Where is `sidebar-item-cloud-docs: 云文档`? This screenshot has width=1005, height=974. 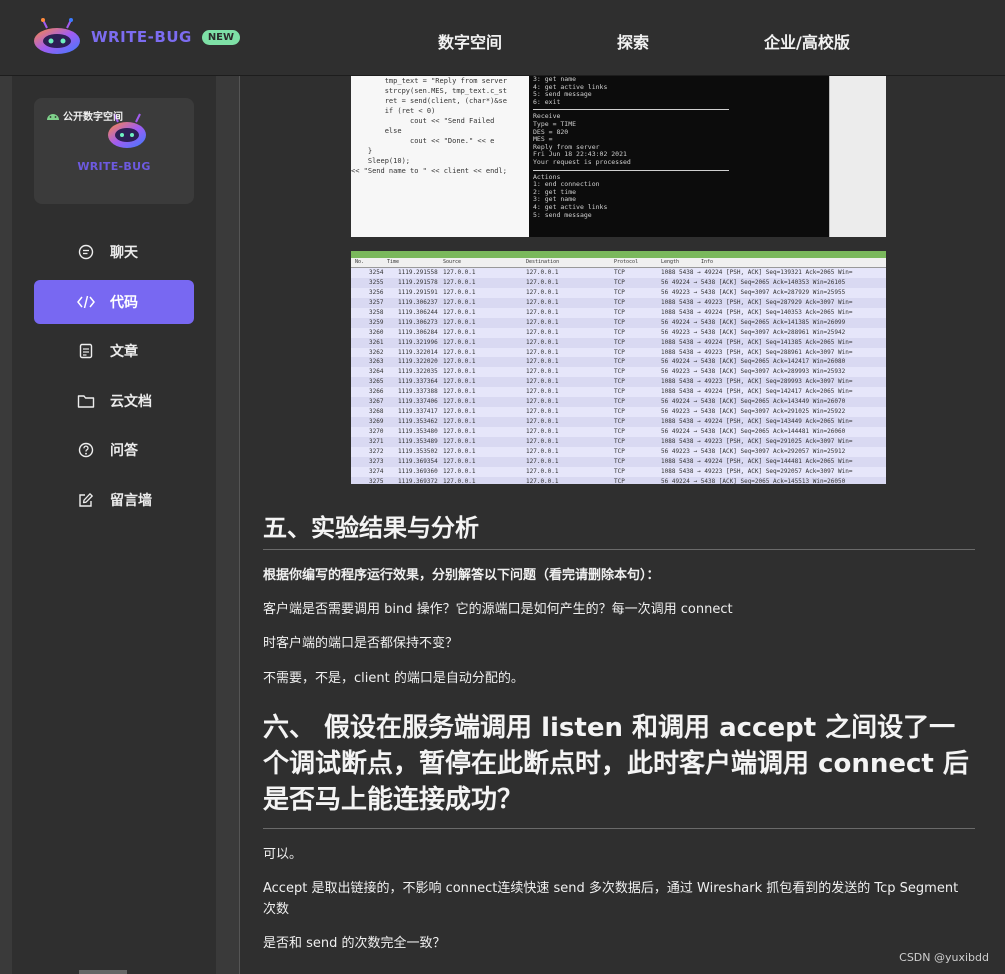
sidebar-item-cloud-docs: 云文档 is located at coordinates (114, 401).